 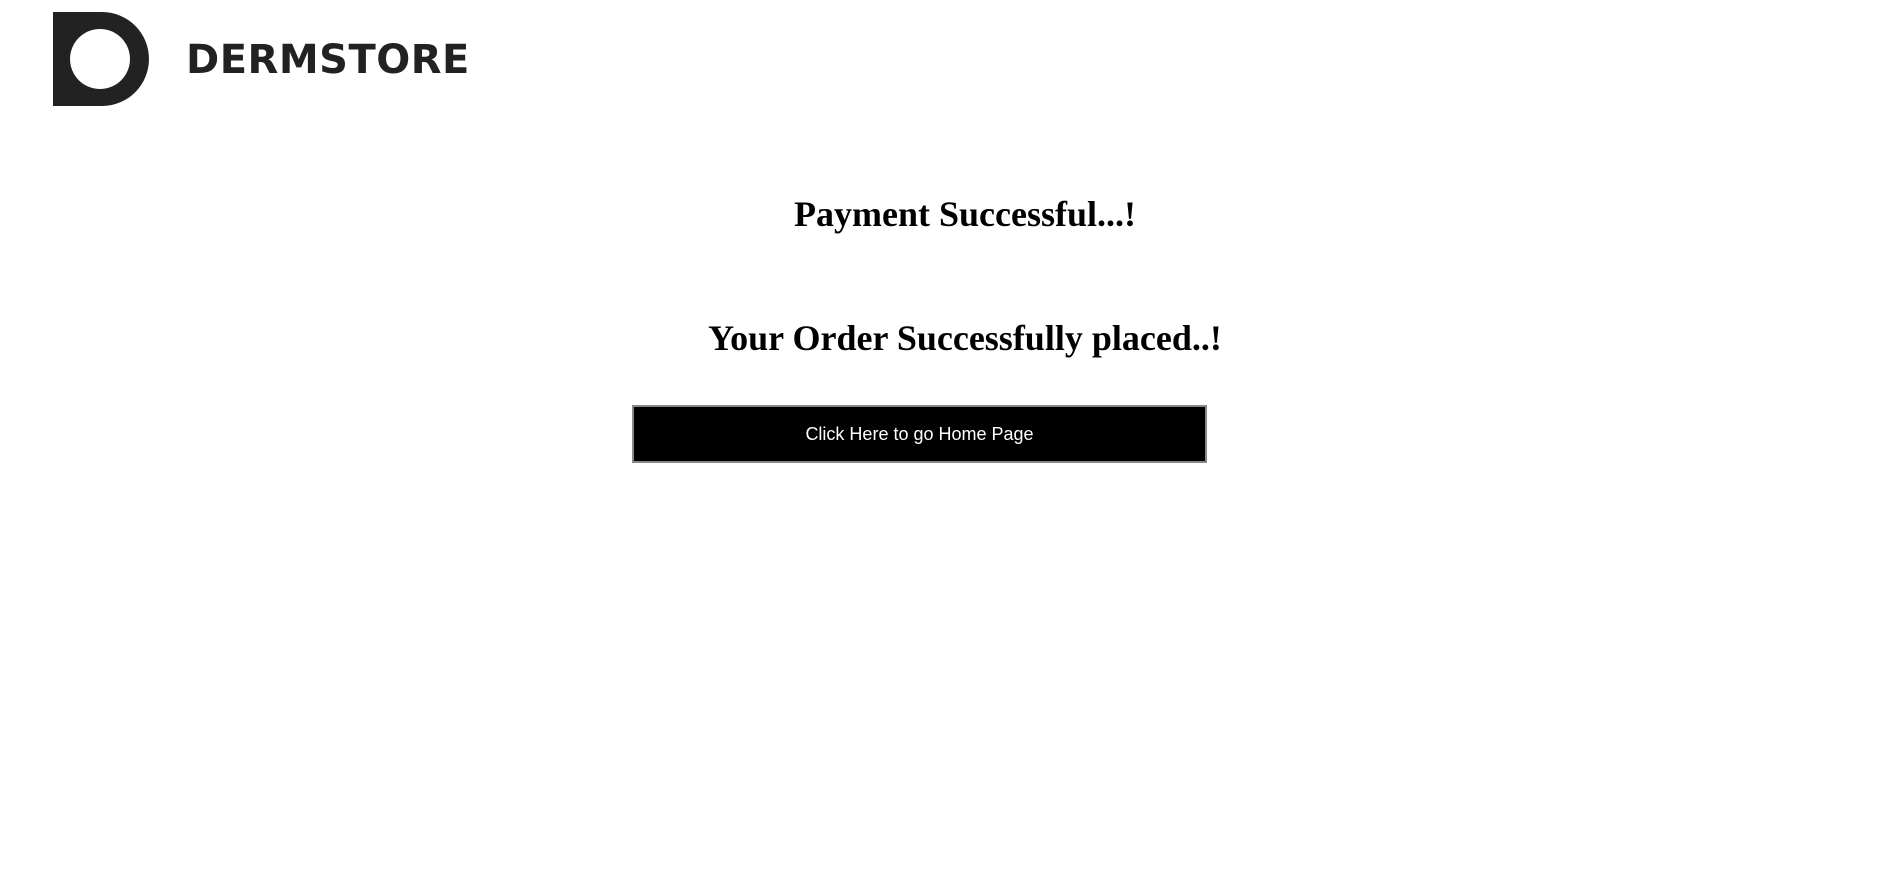 What do you see at coordinates (328, 60) in the screenshot?
I see `logo-text: DERMSTORE` at bounding box center [328, 60].